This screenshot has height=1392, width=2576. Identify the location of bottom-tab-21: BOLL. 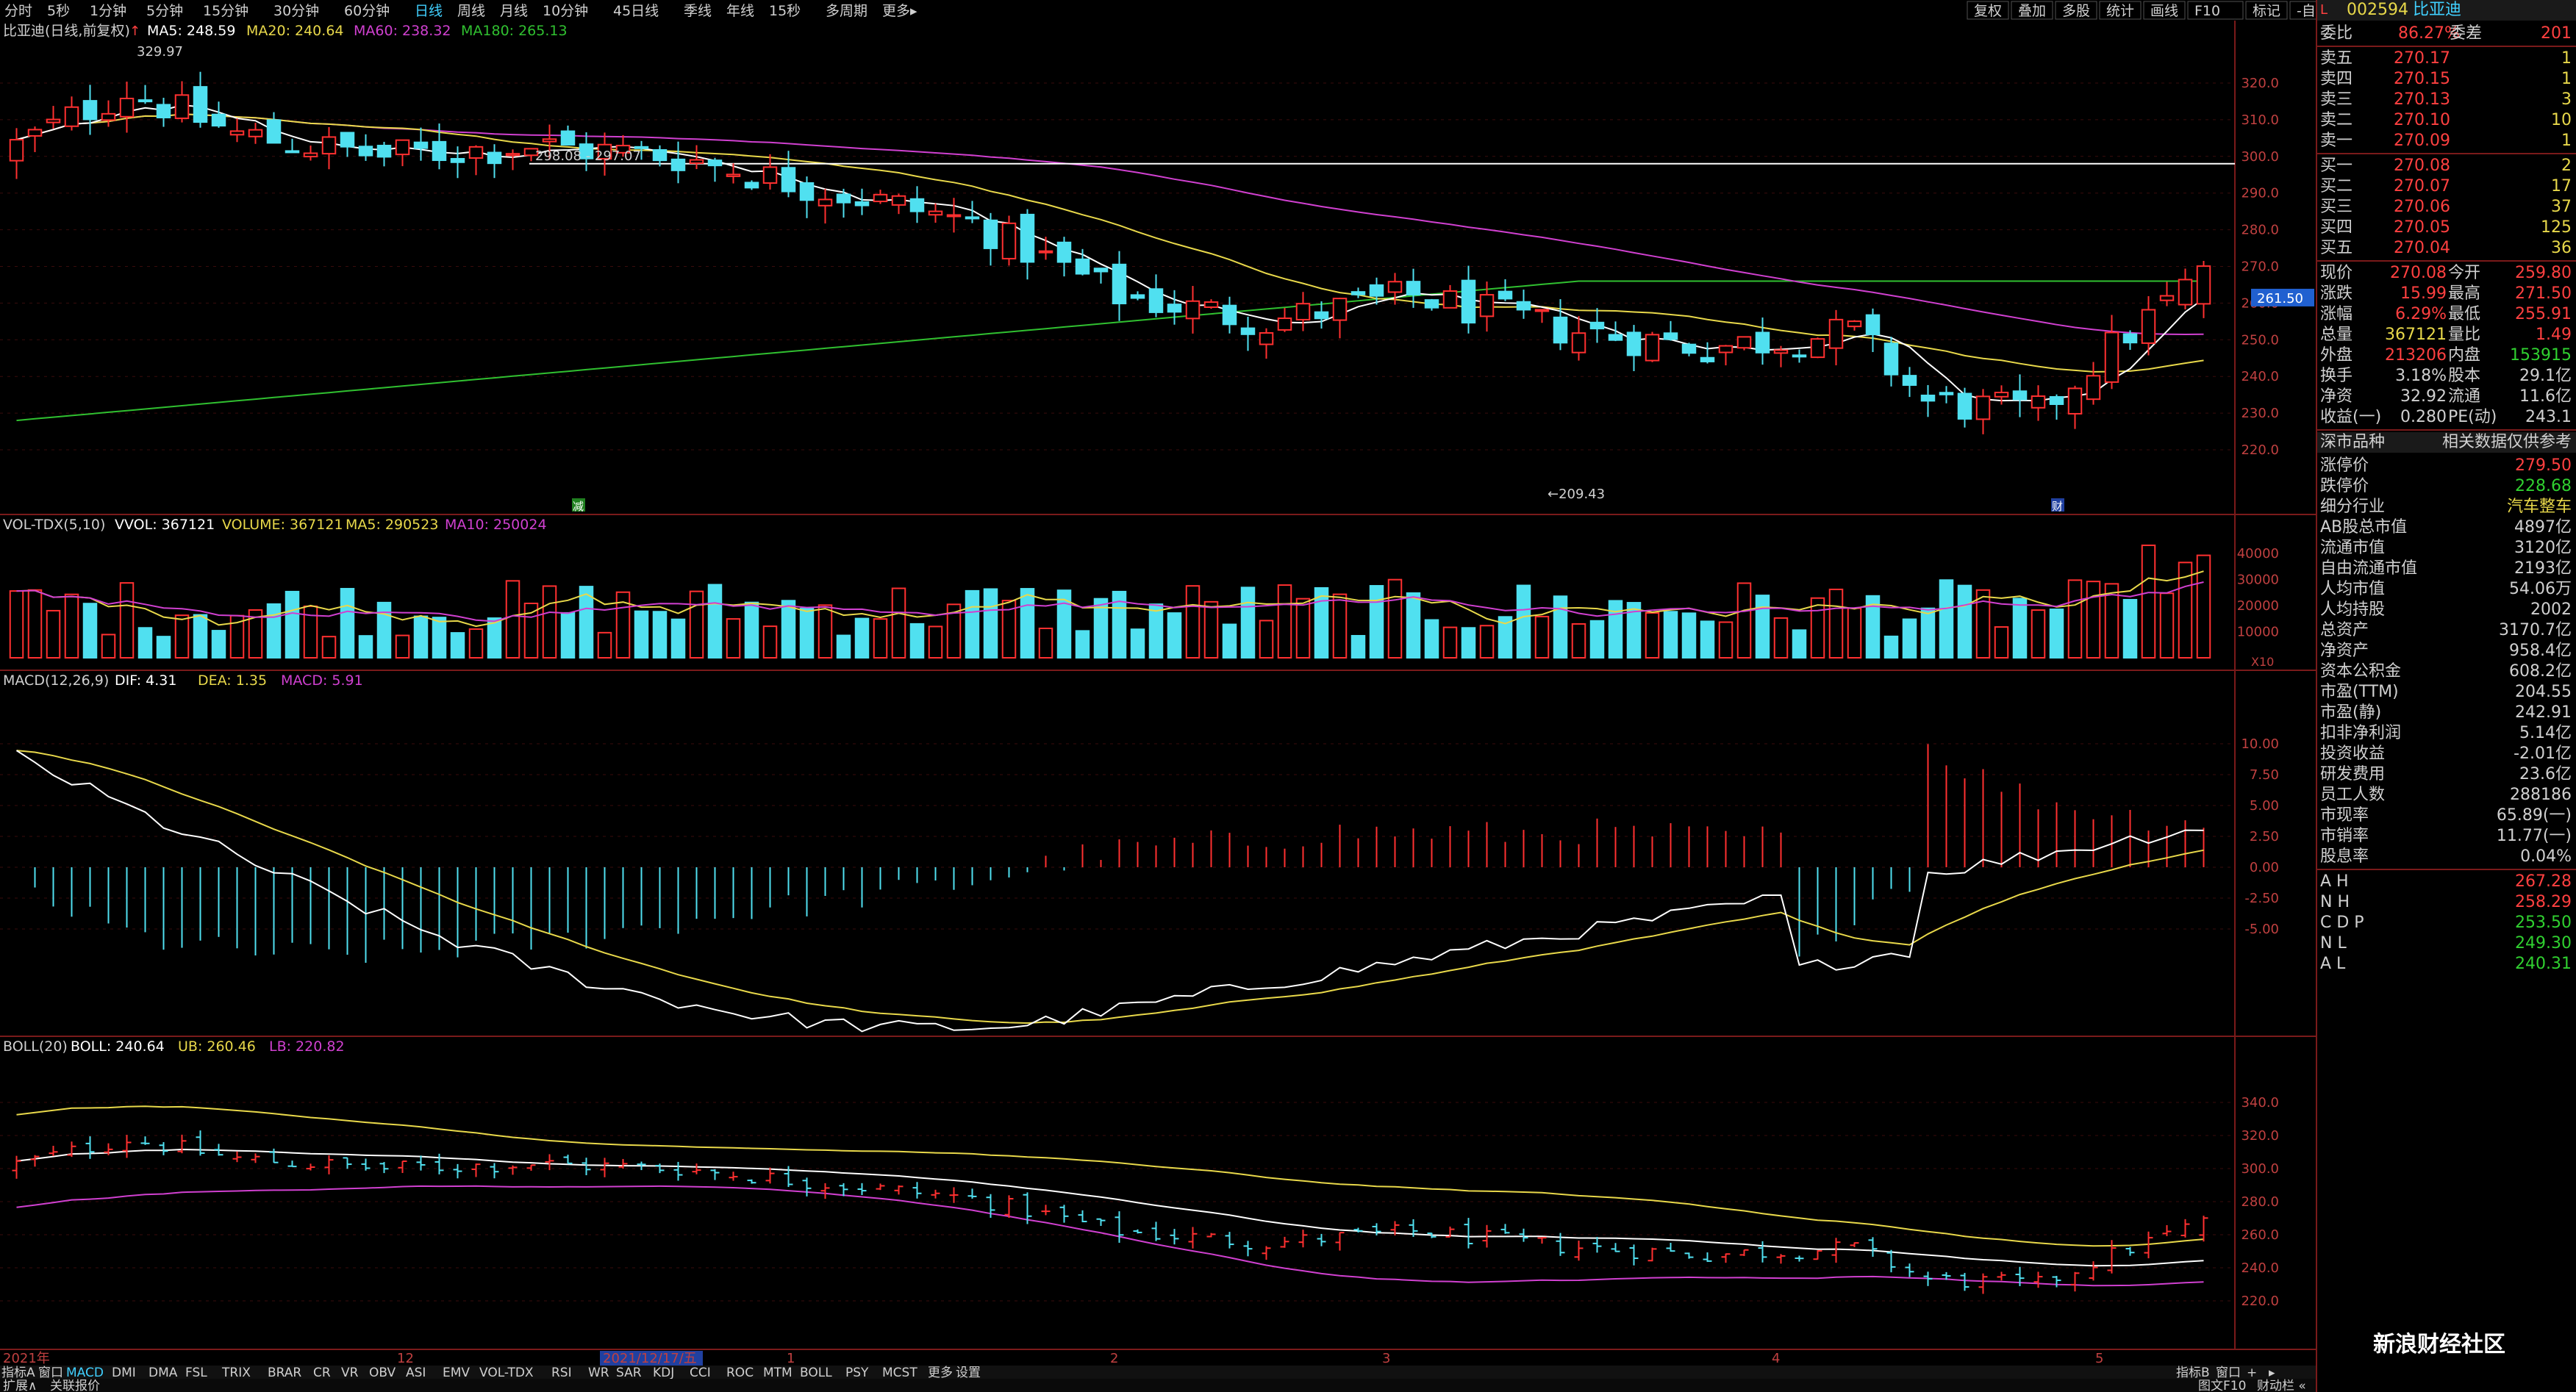
(816, 1373).